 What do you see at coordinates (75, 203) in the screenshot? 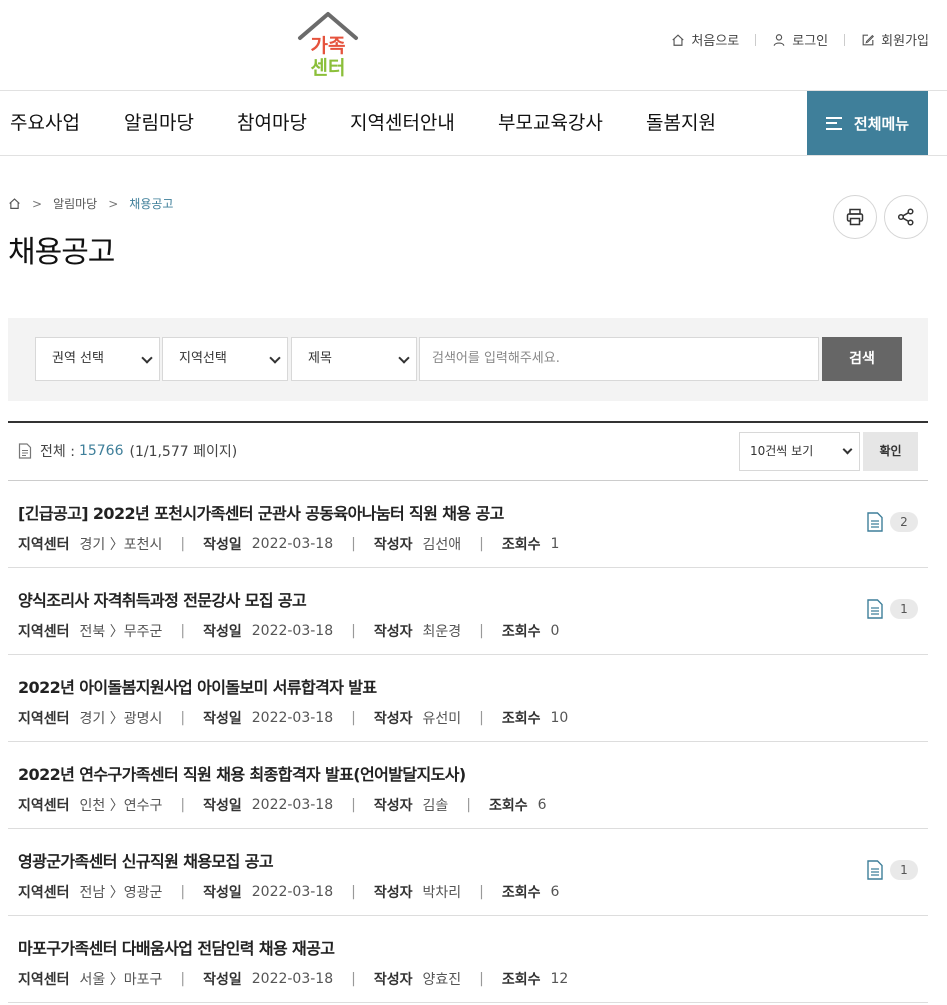
I see `breadcrumb-notice: 알림마당` at bounding box center [75, 203].